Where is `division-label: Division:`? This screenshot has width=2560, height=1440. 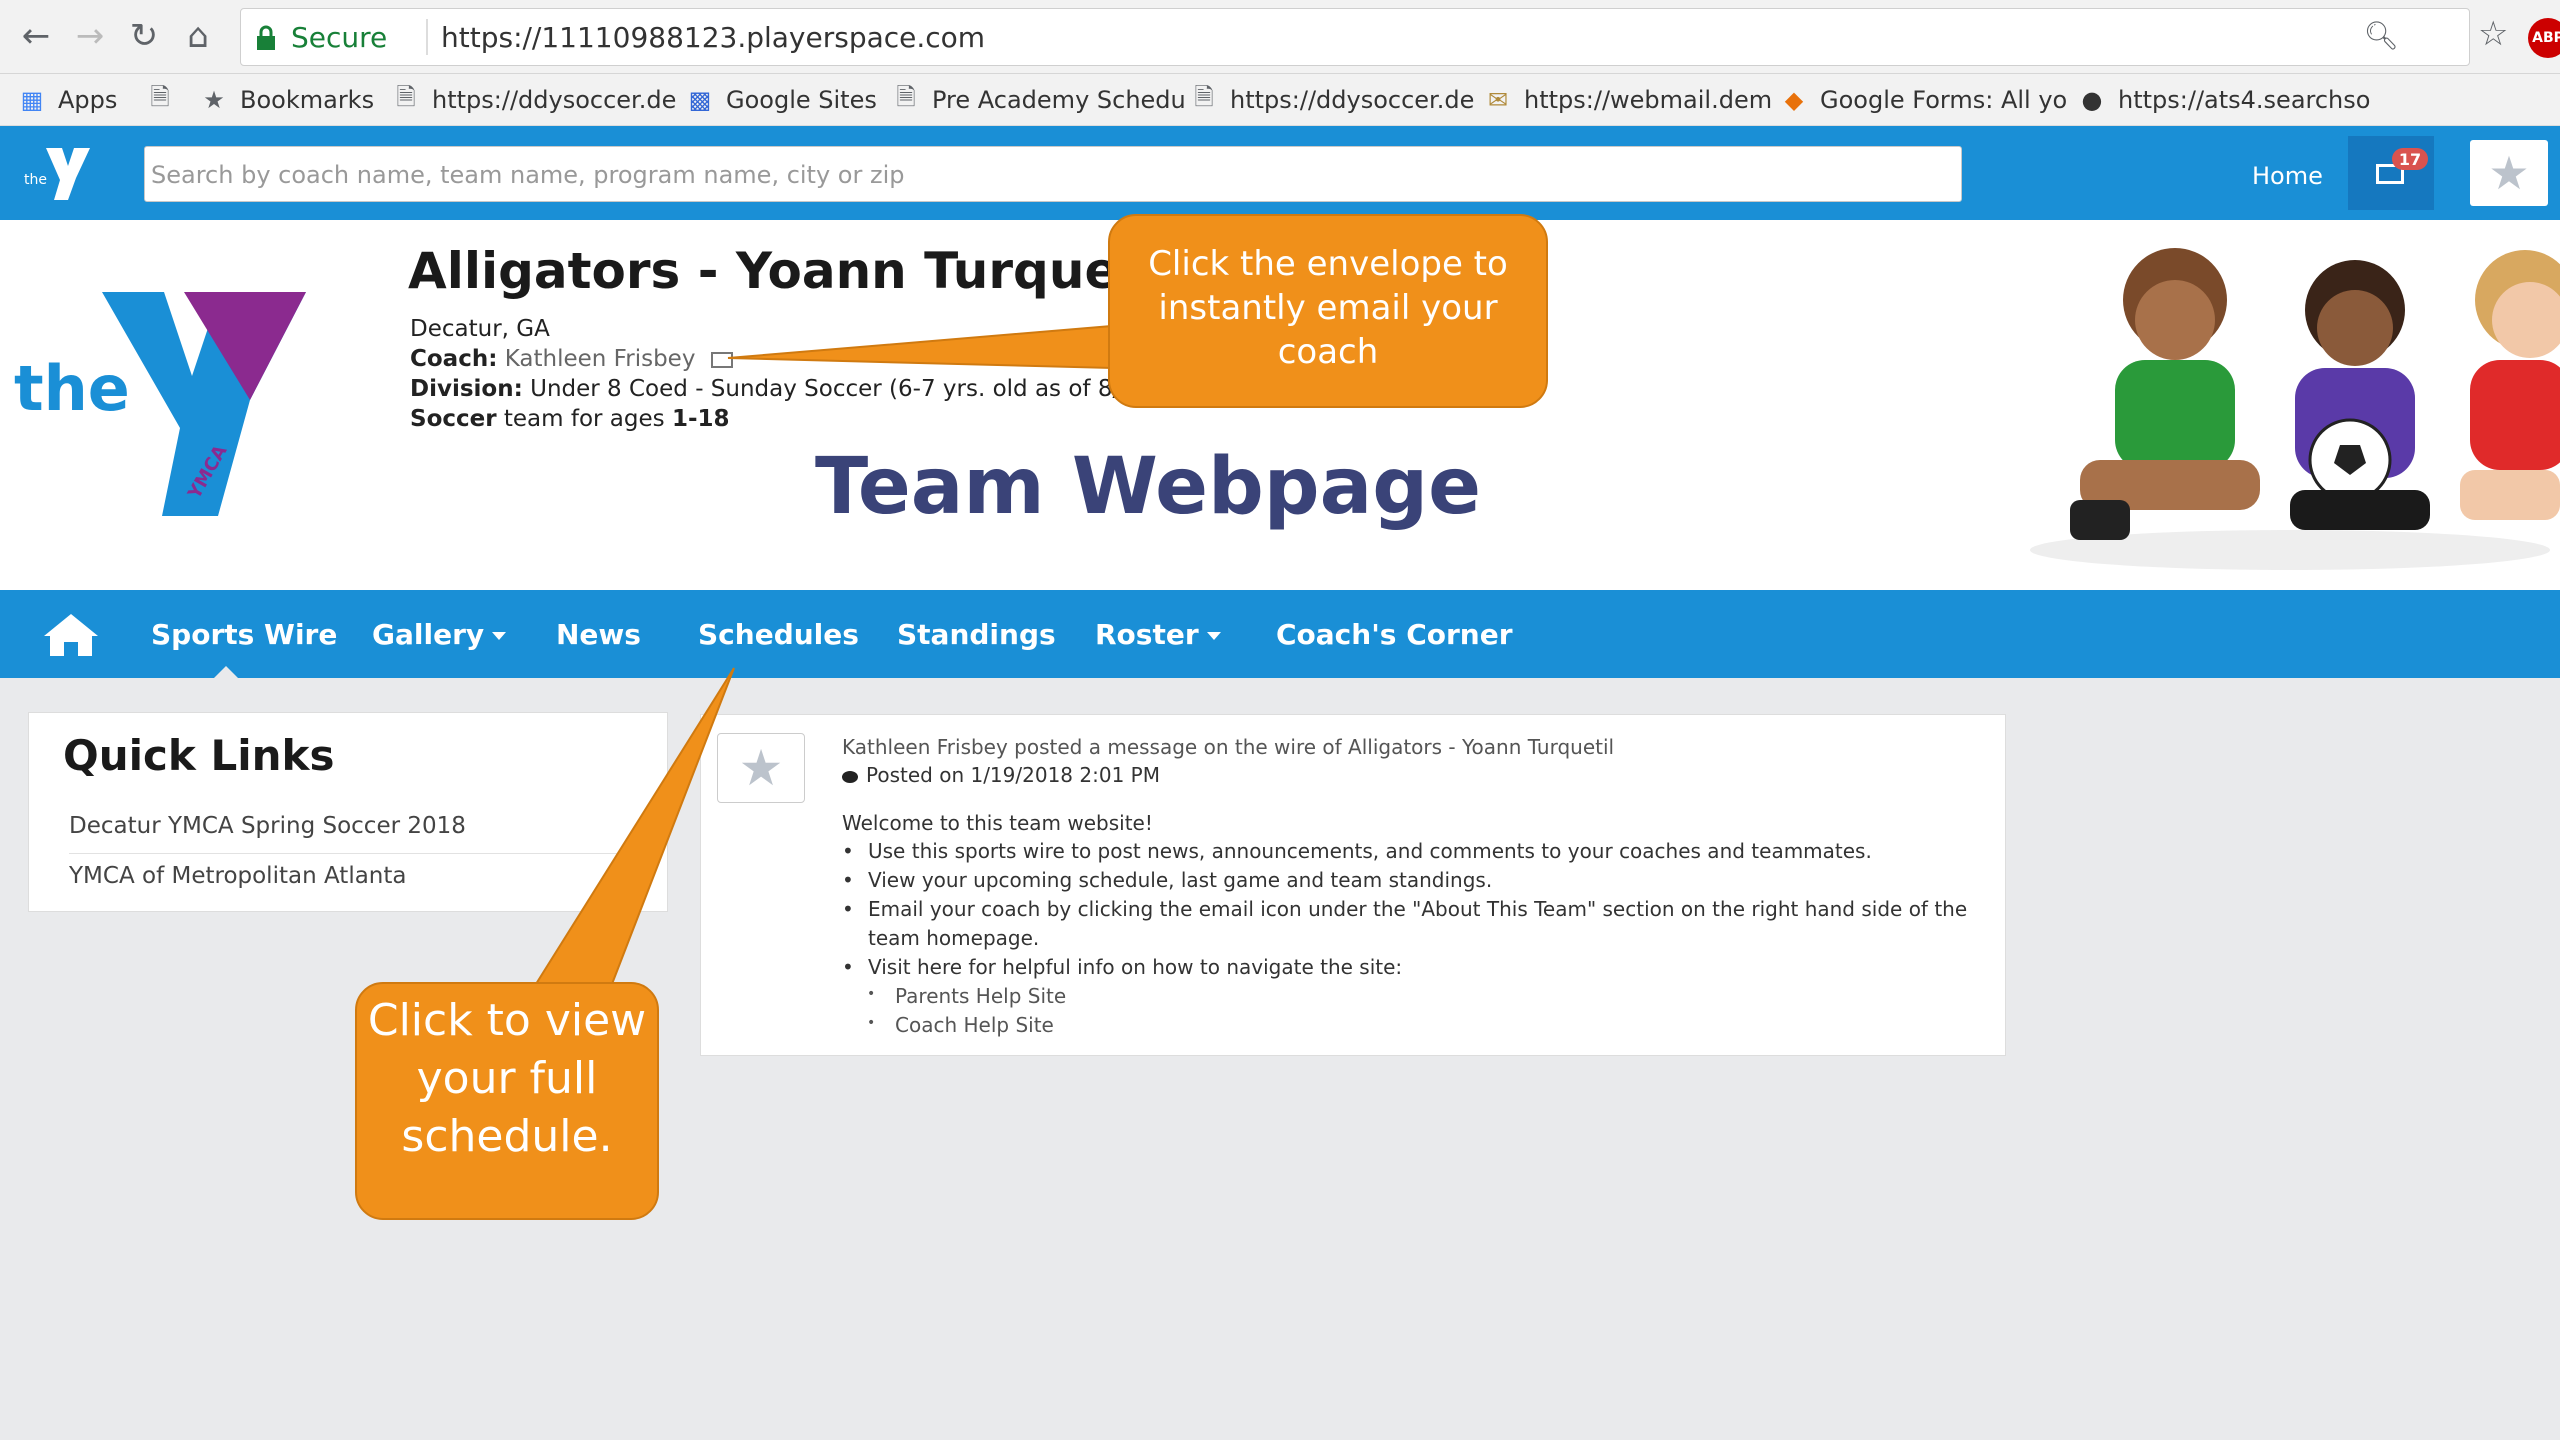 division-label: Division: is located at coordinates (466, 389).